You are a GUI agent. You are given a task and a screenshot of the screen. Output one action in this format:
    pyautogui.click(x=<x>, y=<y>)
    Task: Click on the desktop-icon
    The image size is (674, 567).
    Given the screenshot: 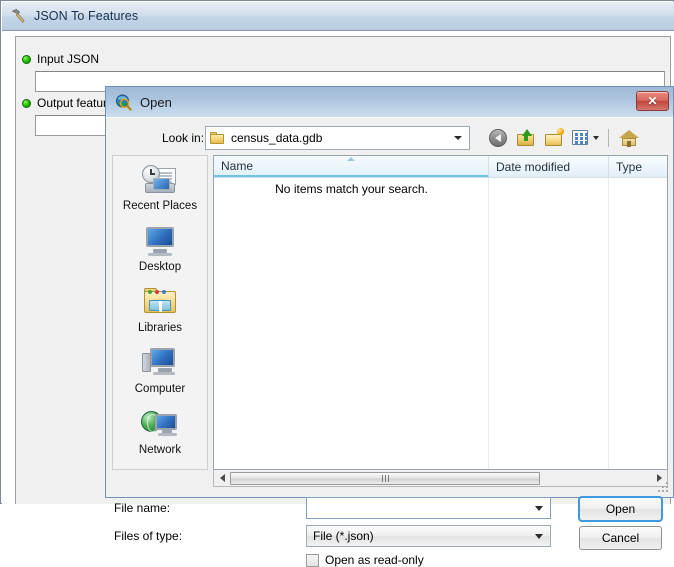 What is the action you would take?
    pyautogui.click(x=160, y=241)
    